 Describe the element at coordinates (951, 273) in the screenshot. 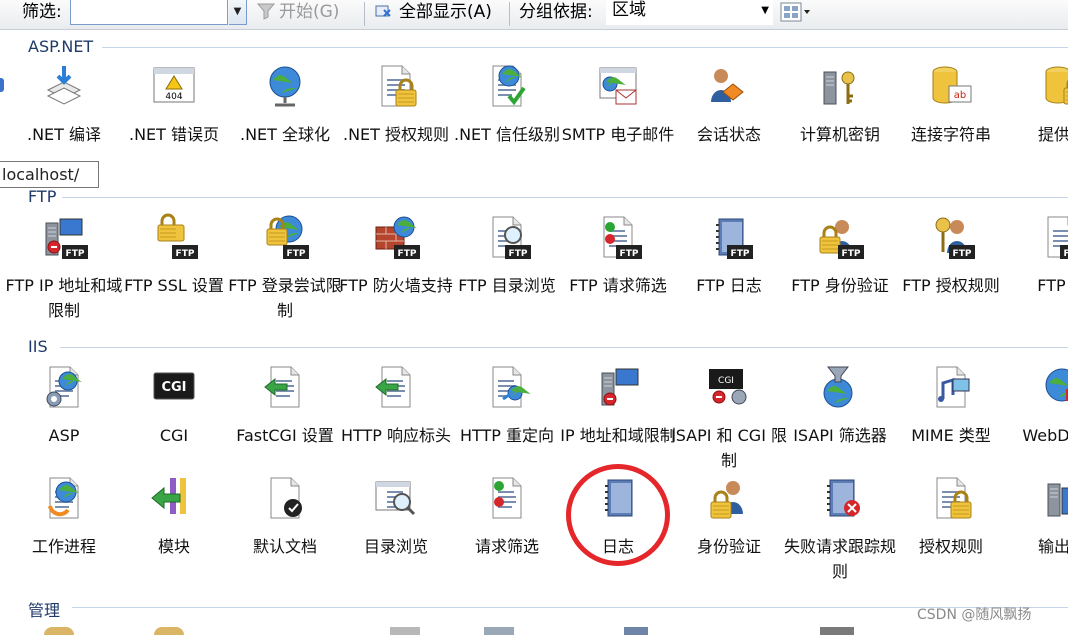

I see `feature-item: FTP FTP 授权规则` at that location.